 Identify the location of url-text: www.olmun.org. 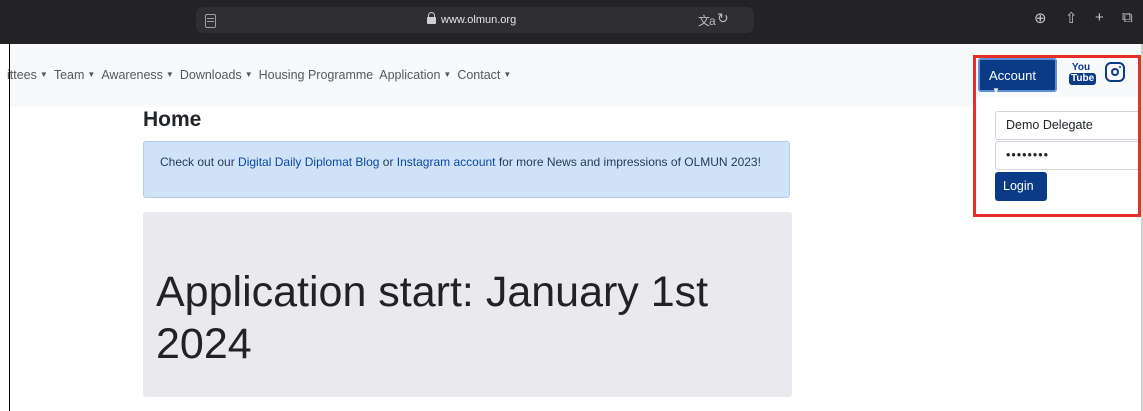
(478, 20).